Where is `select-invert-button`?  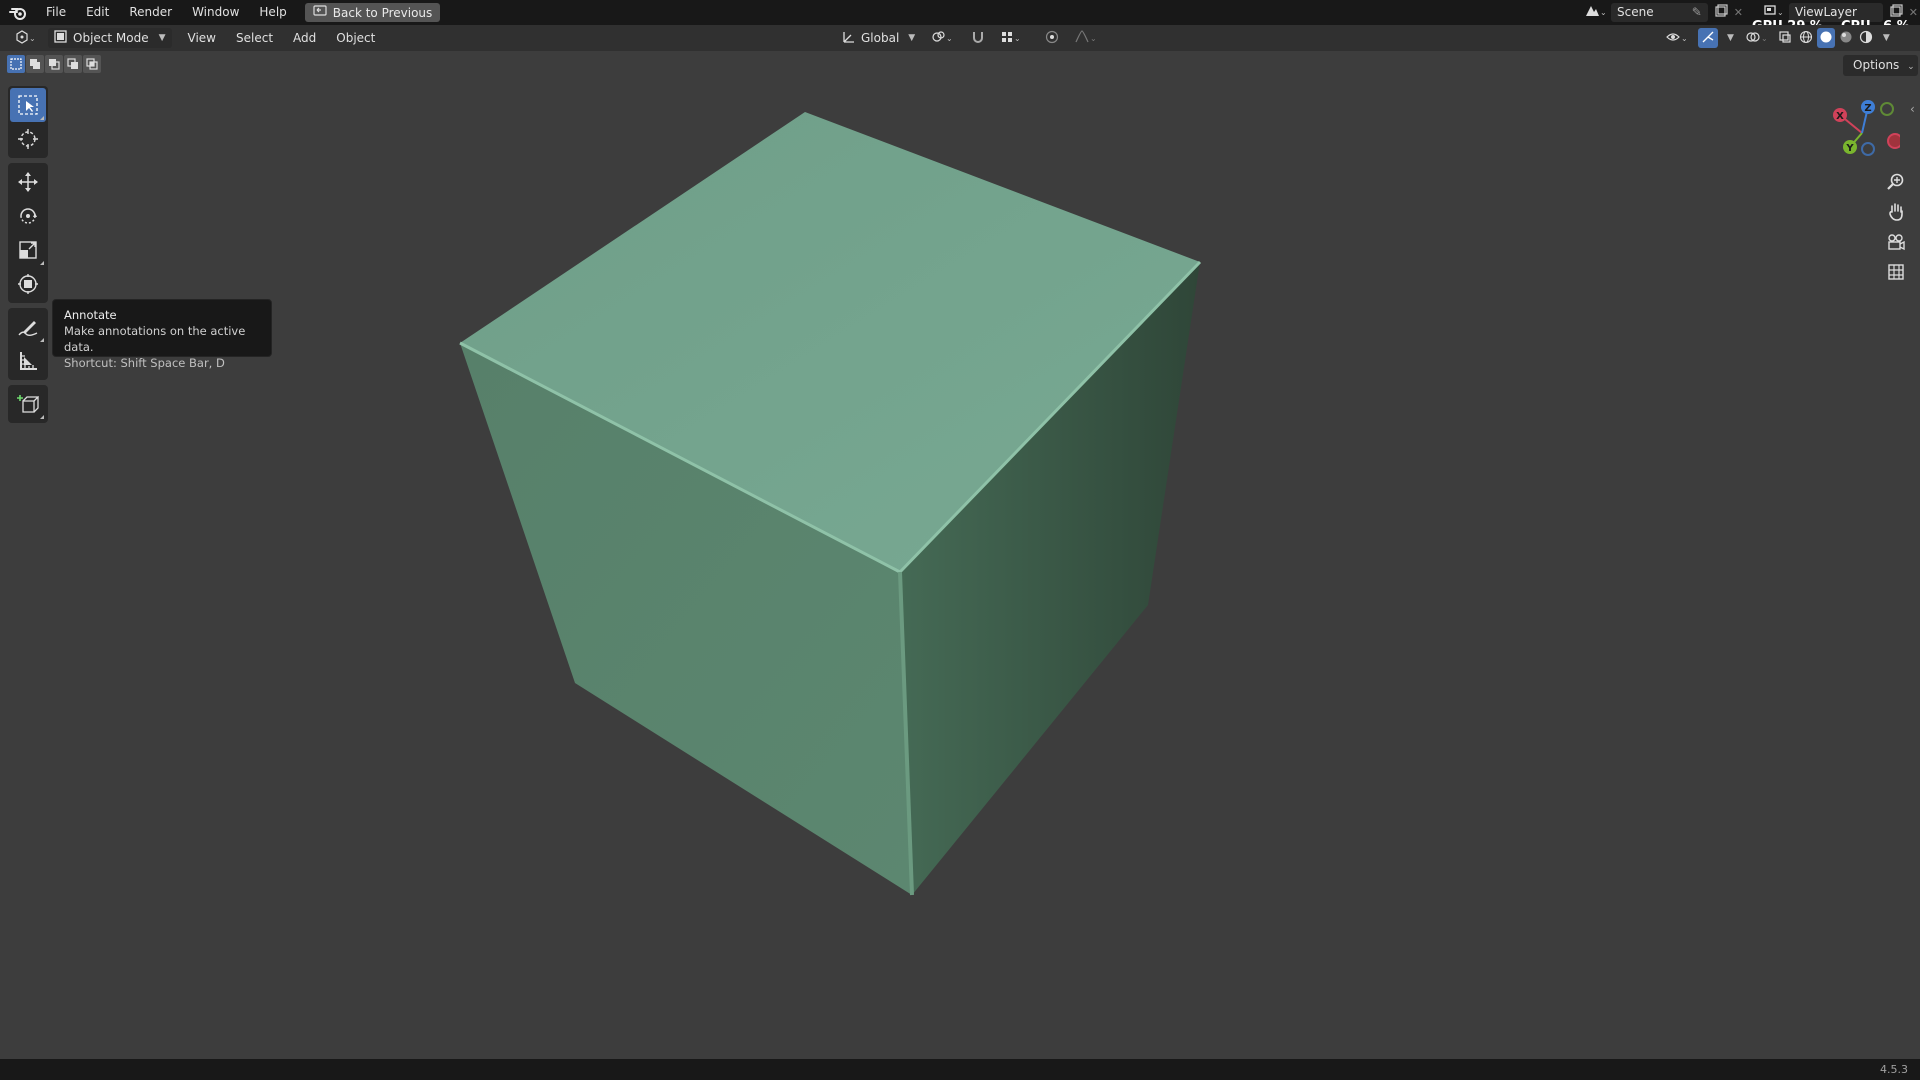
select-invert-button is located at coordinates (73, 64).